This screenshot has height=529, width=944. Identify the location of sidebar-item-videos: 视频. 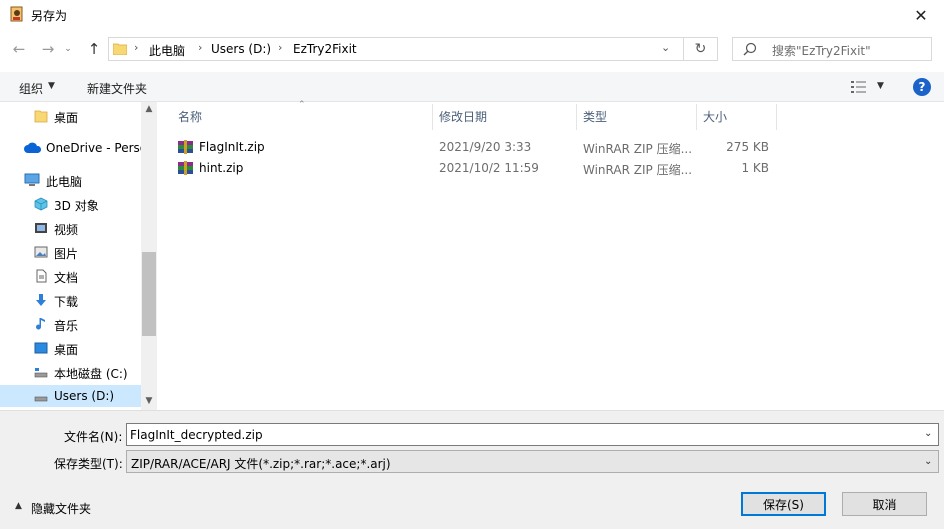
(70, 228).